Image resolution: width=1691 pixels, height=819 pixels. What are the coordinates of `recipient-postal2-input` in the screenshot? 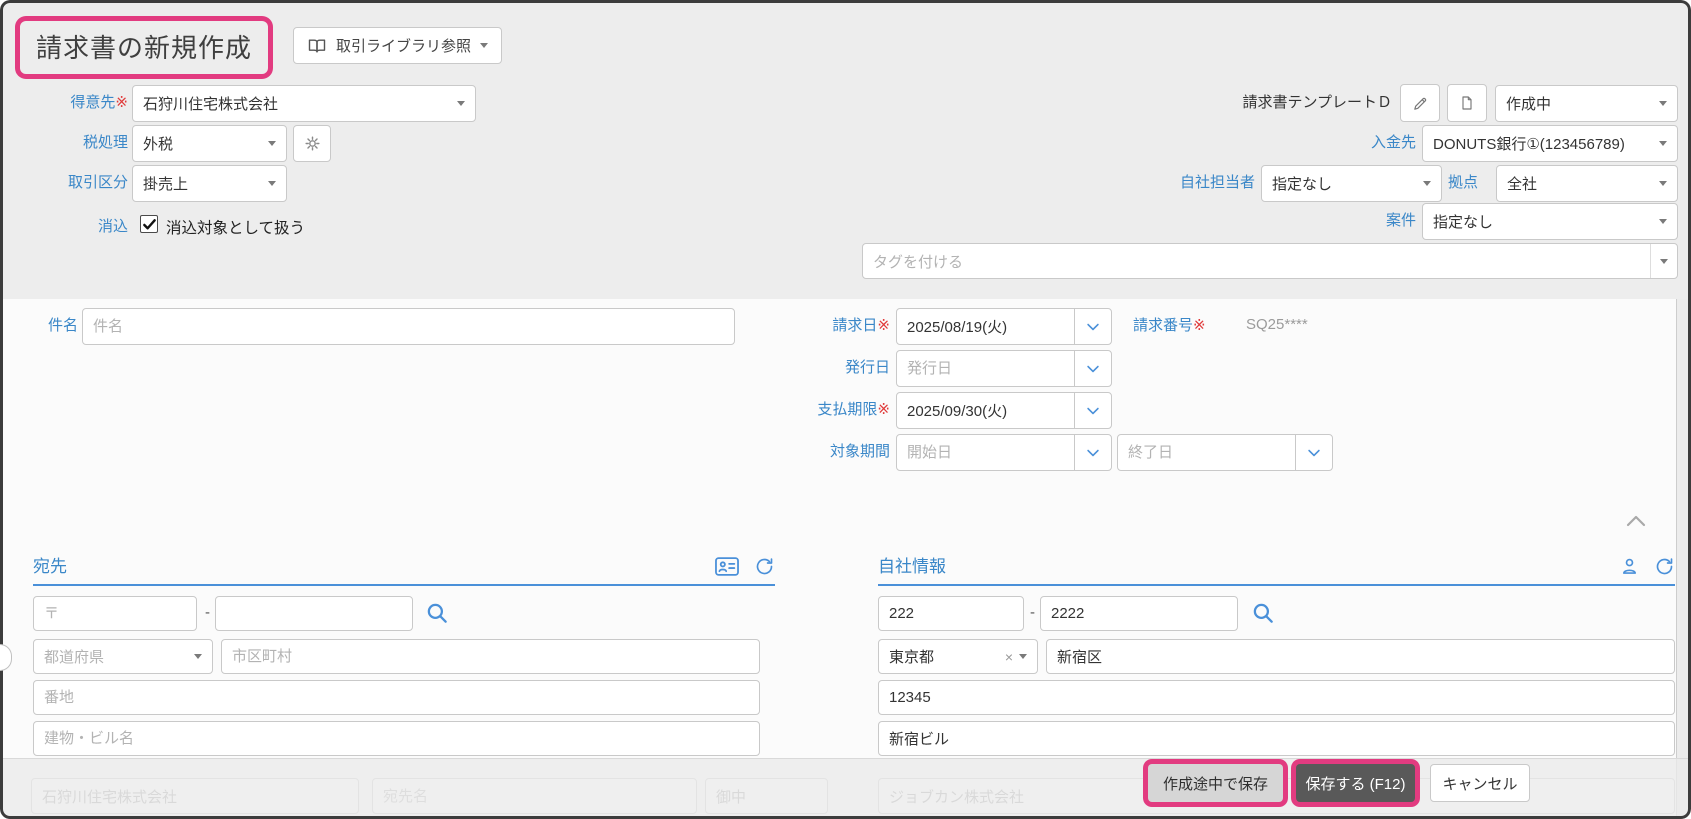 It's located at (314, 613).